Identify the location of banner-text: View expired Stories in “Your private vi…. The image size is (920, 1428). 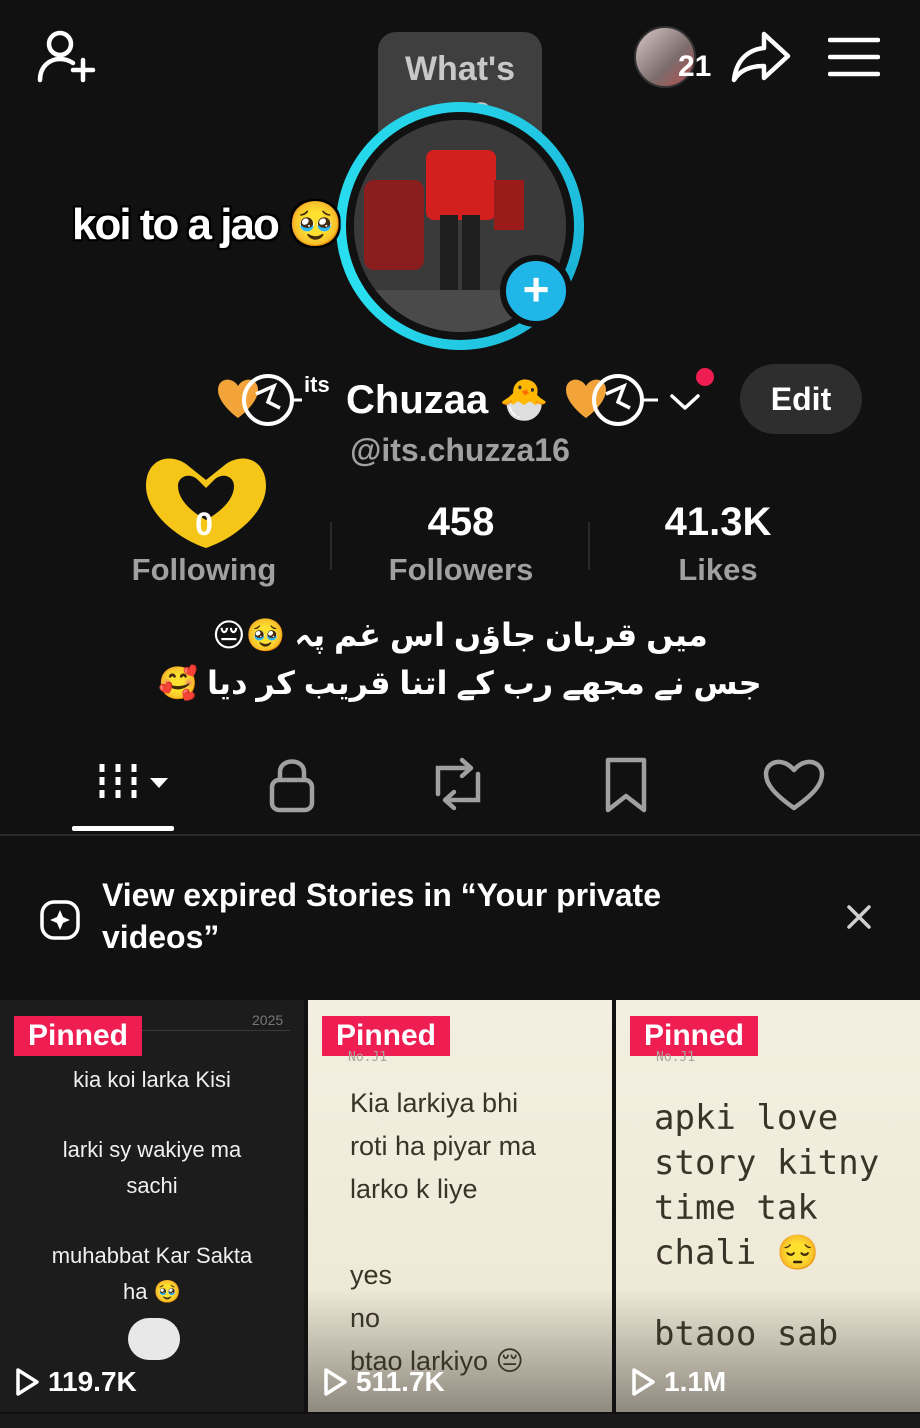
(381, 916).